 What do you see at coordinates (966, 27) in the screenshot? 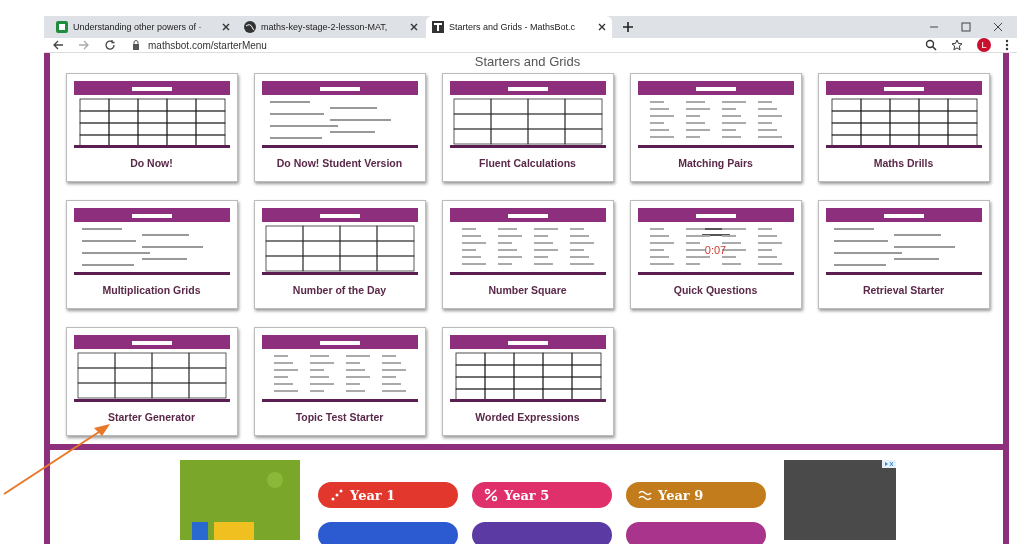
I see `maximize-icon` at bounding box center [966, 27].